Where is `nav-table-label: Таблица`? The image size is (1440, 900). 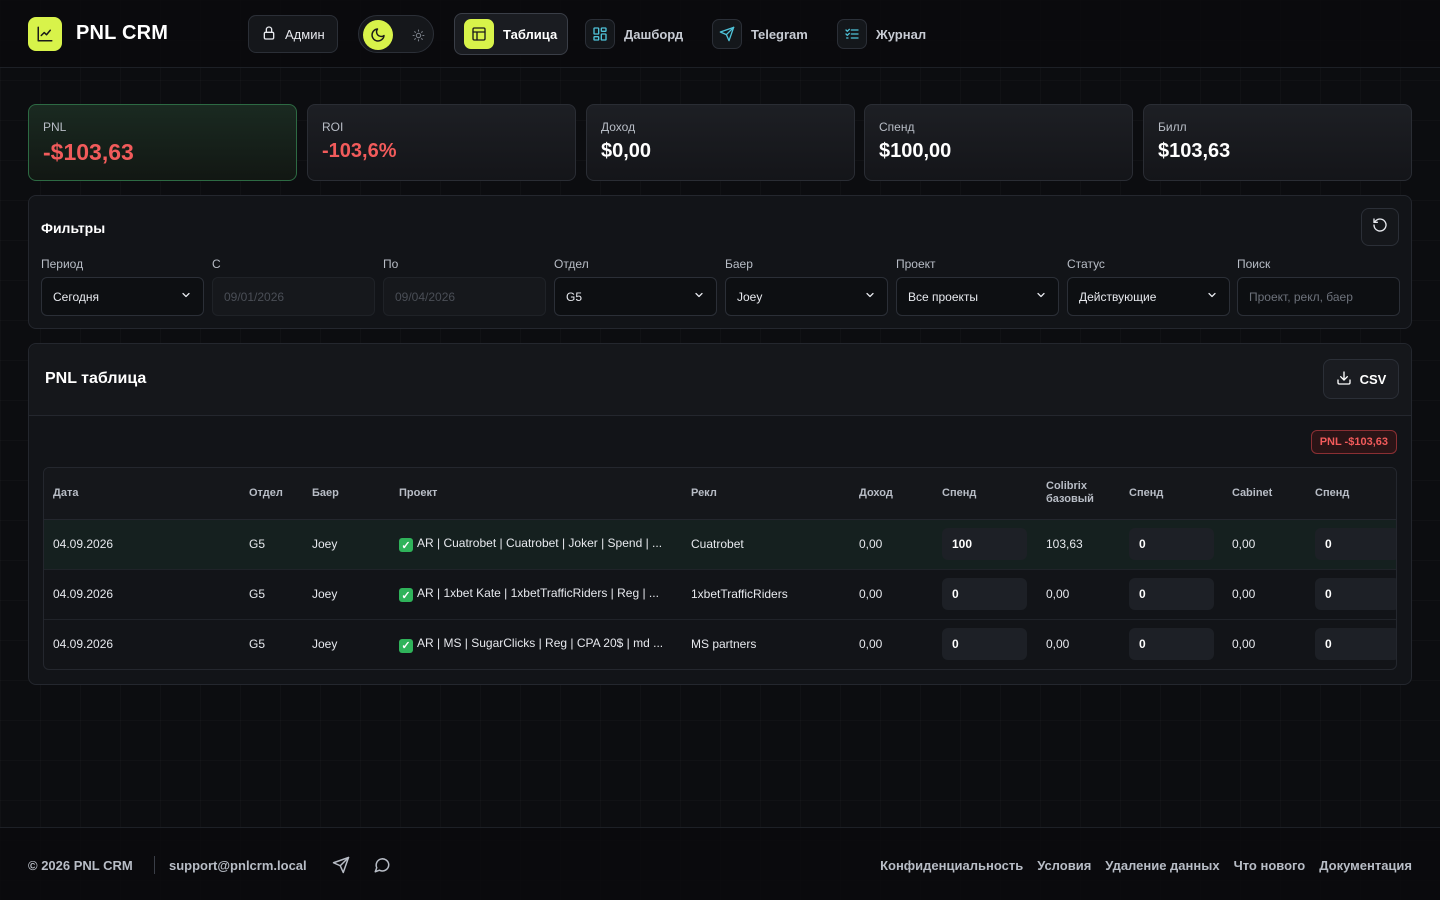 nav-table-label: Таблица is located at coordinates (530, 34).